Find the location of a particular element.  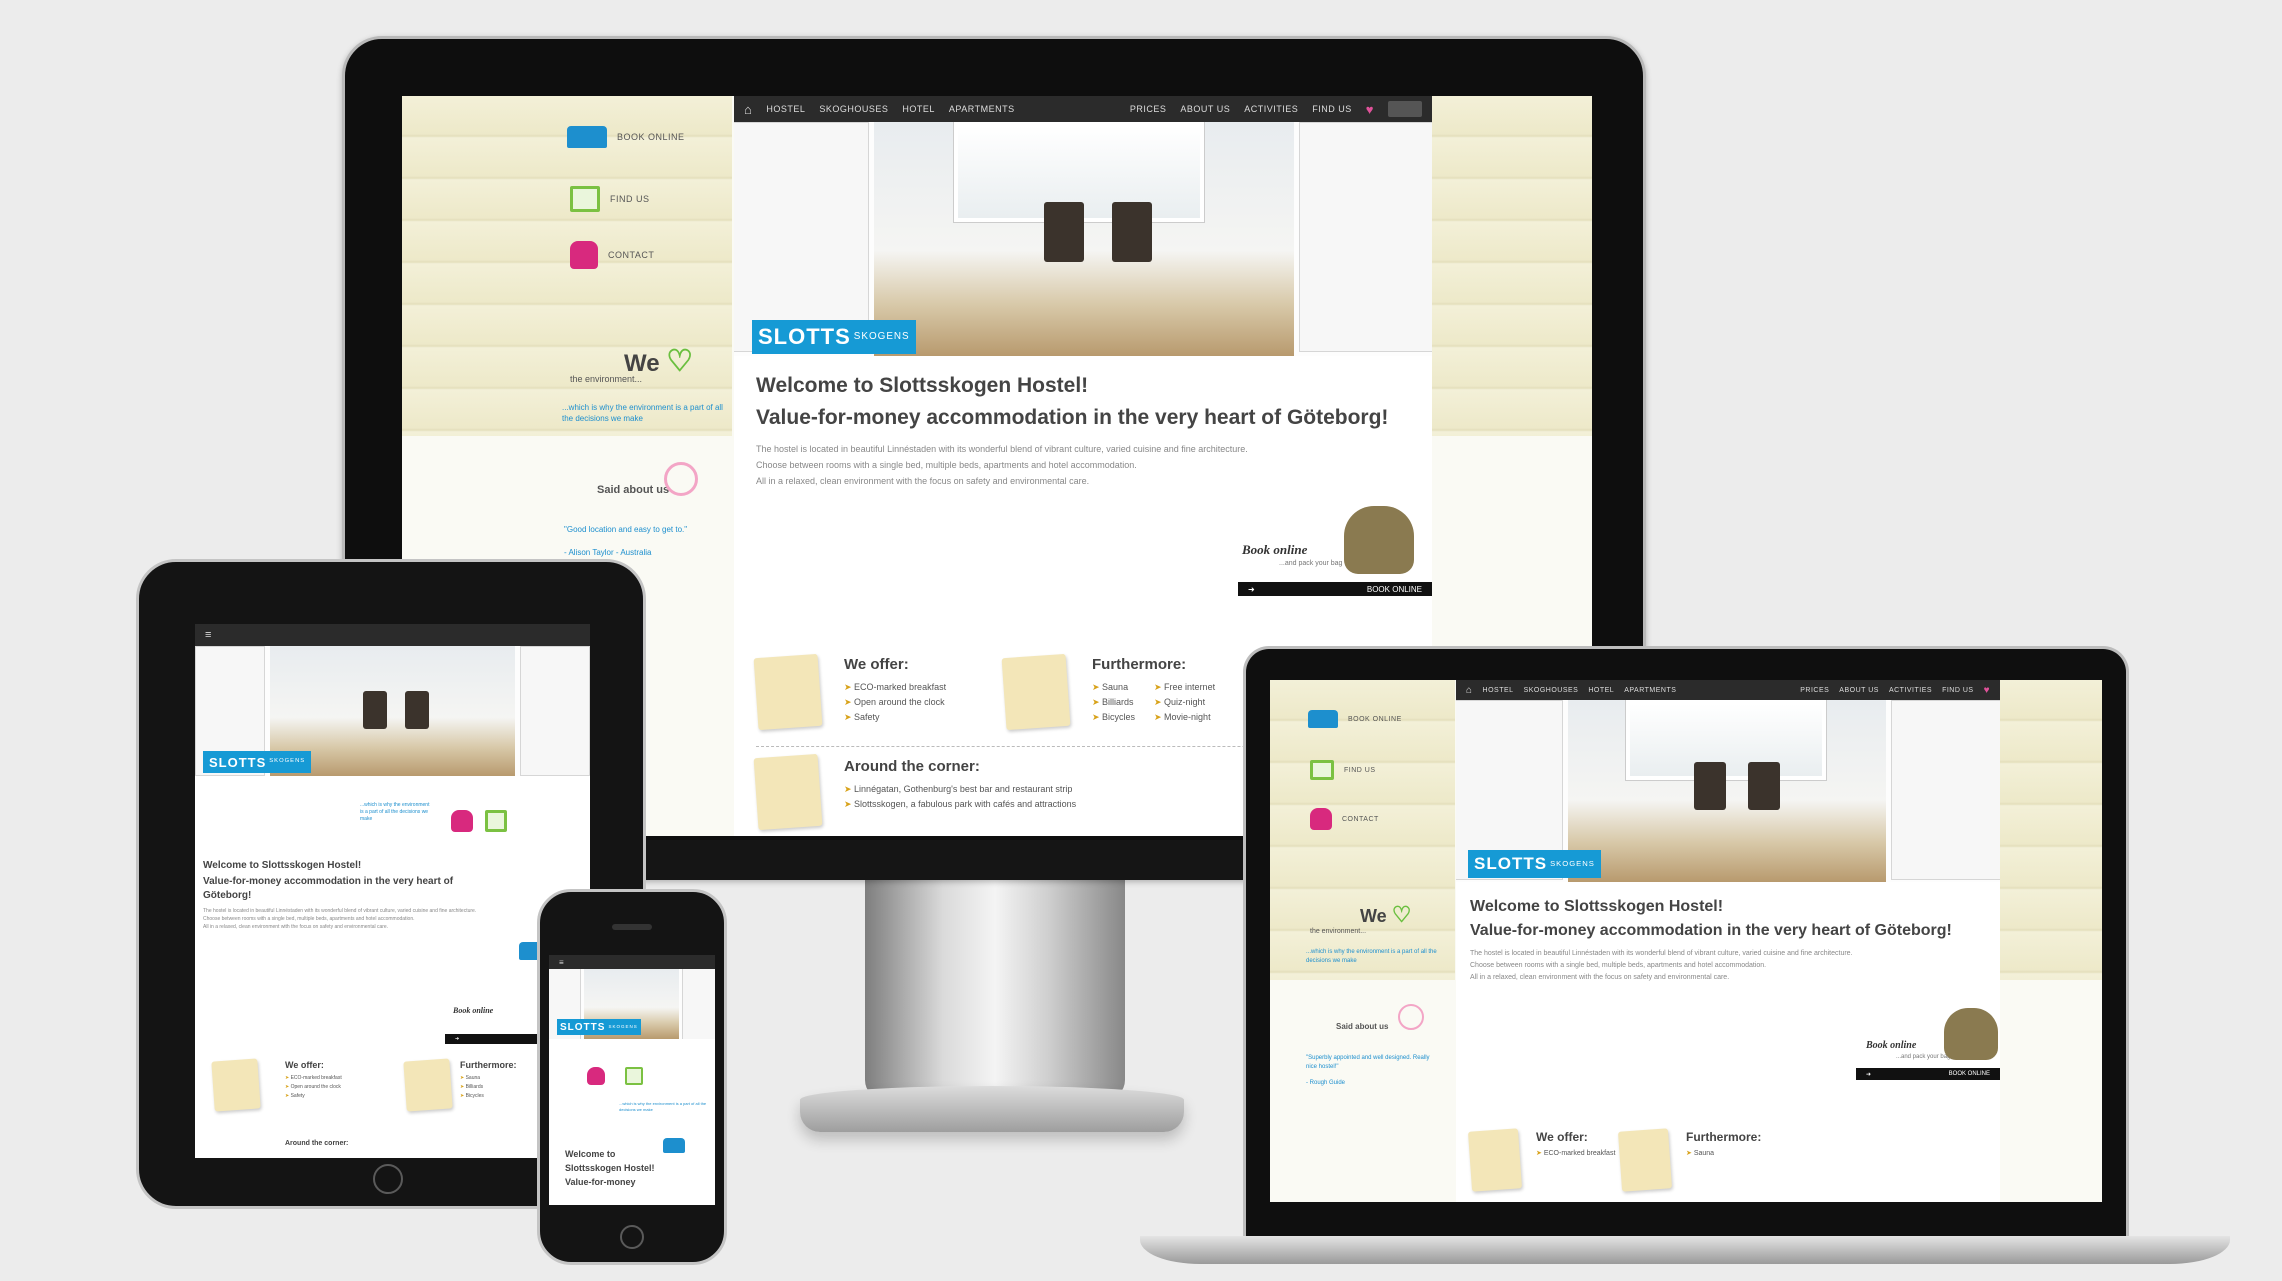

laptop-find-us: FIND US is located at coordinates (1343, 770).